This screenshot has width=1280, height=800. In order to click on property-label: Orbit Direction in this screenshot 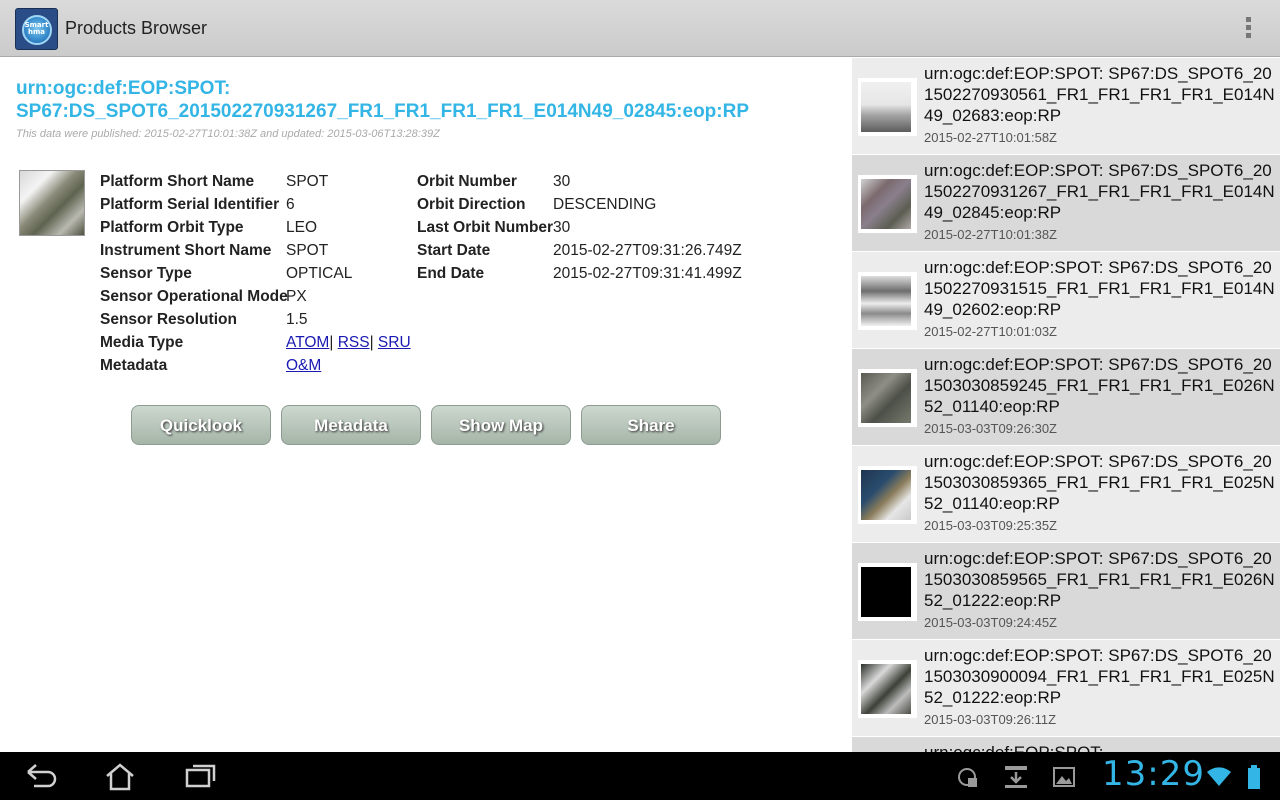, I will do `click(471, 204)`.